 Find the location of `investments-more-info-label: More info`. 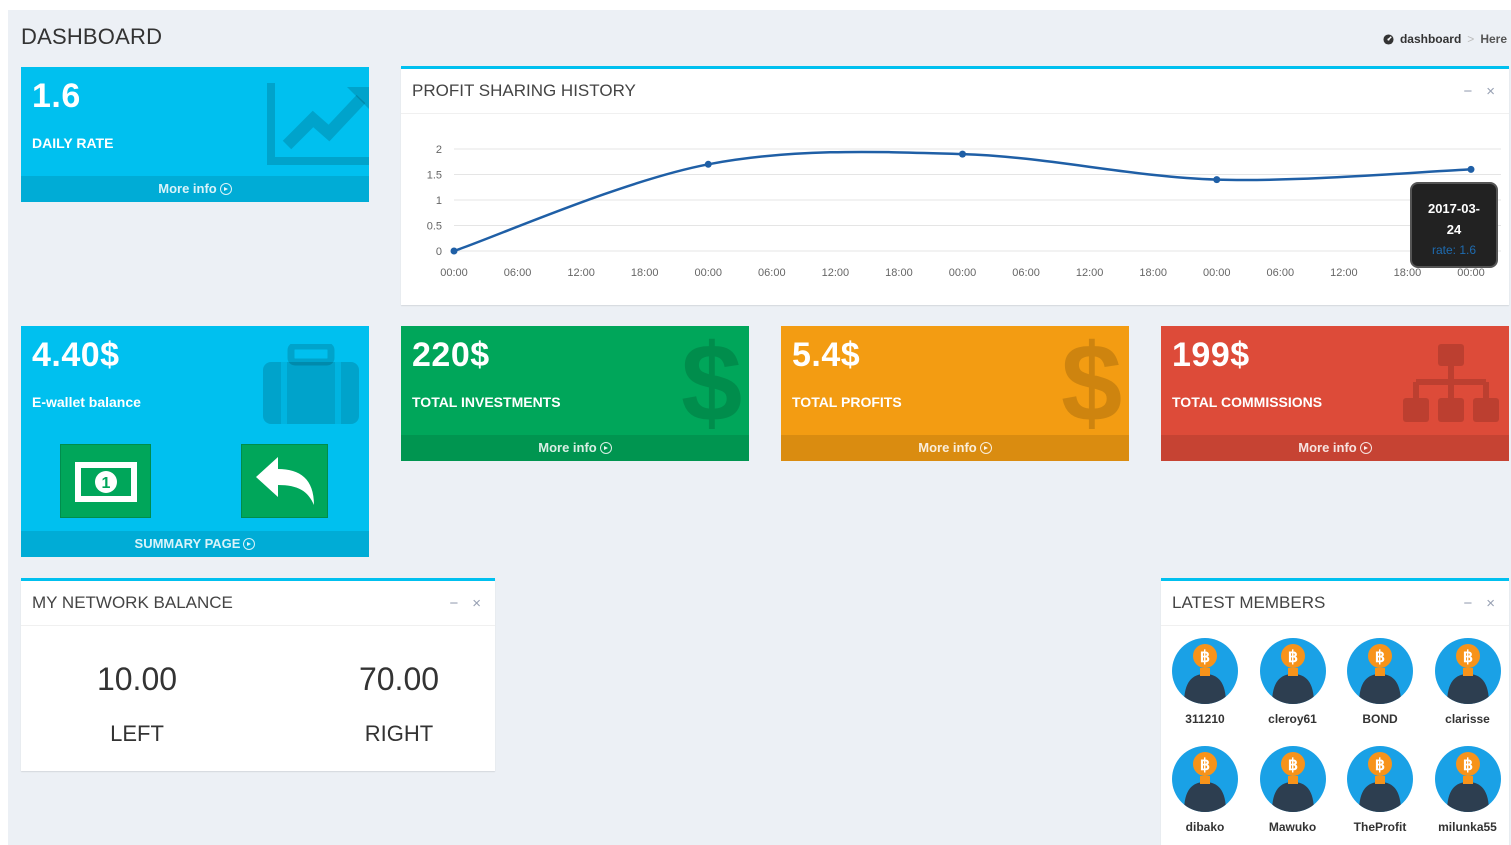

investments-more-info-label: More info is located at coordinates (567, 447).